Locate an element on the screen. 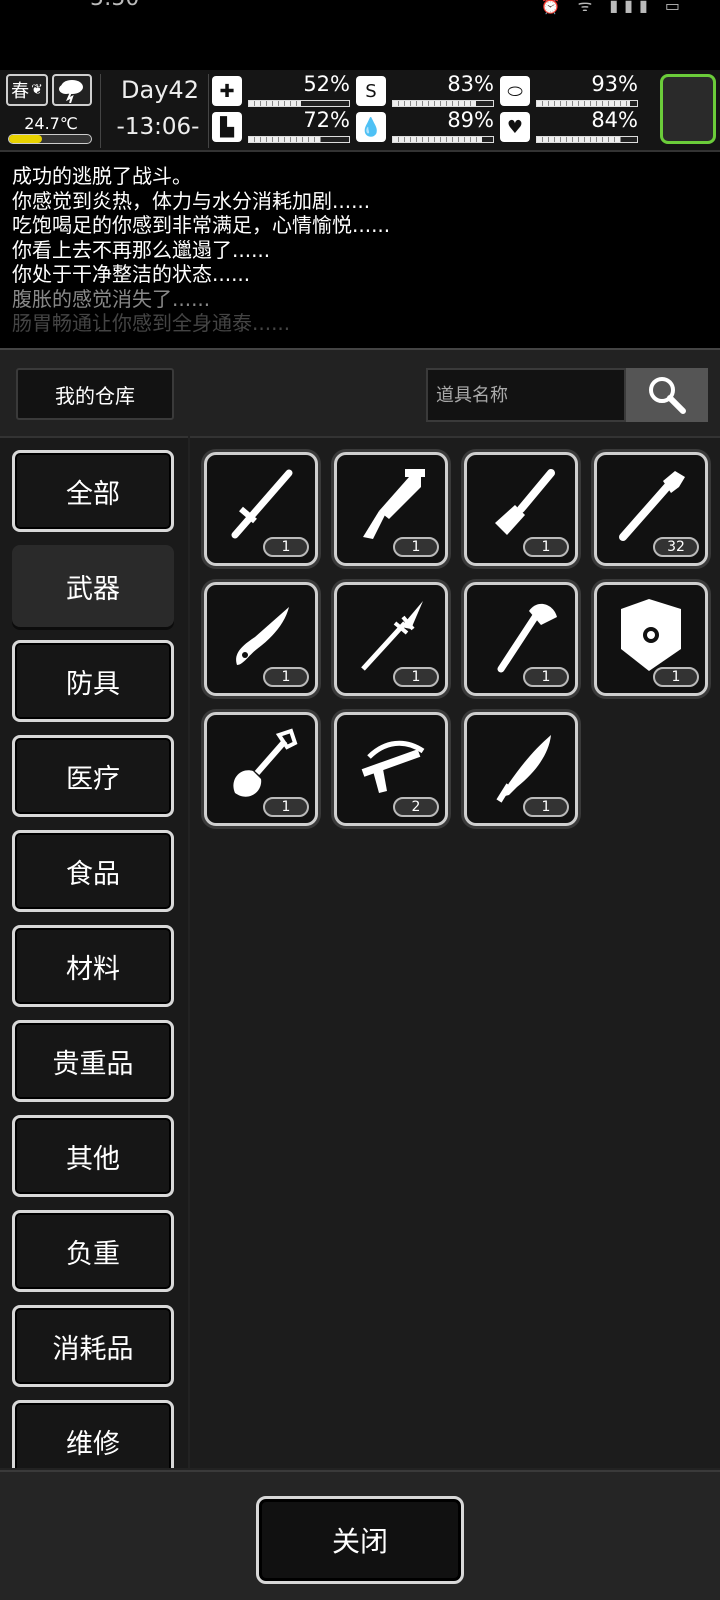  category-tab: 贵重品 is located at coordinates (93, 1061).